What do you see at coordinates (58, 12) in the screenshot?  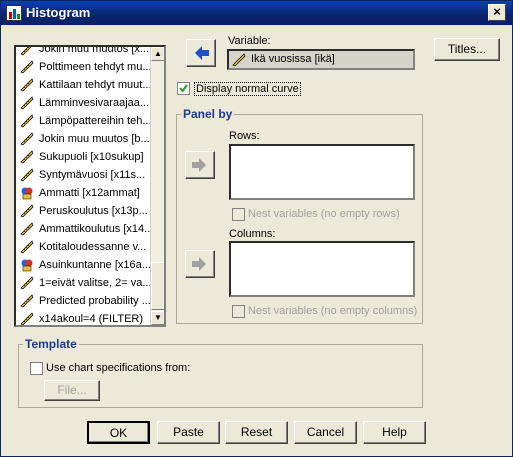 I see `window-title: Histogram` at bounding box center [58, 12].